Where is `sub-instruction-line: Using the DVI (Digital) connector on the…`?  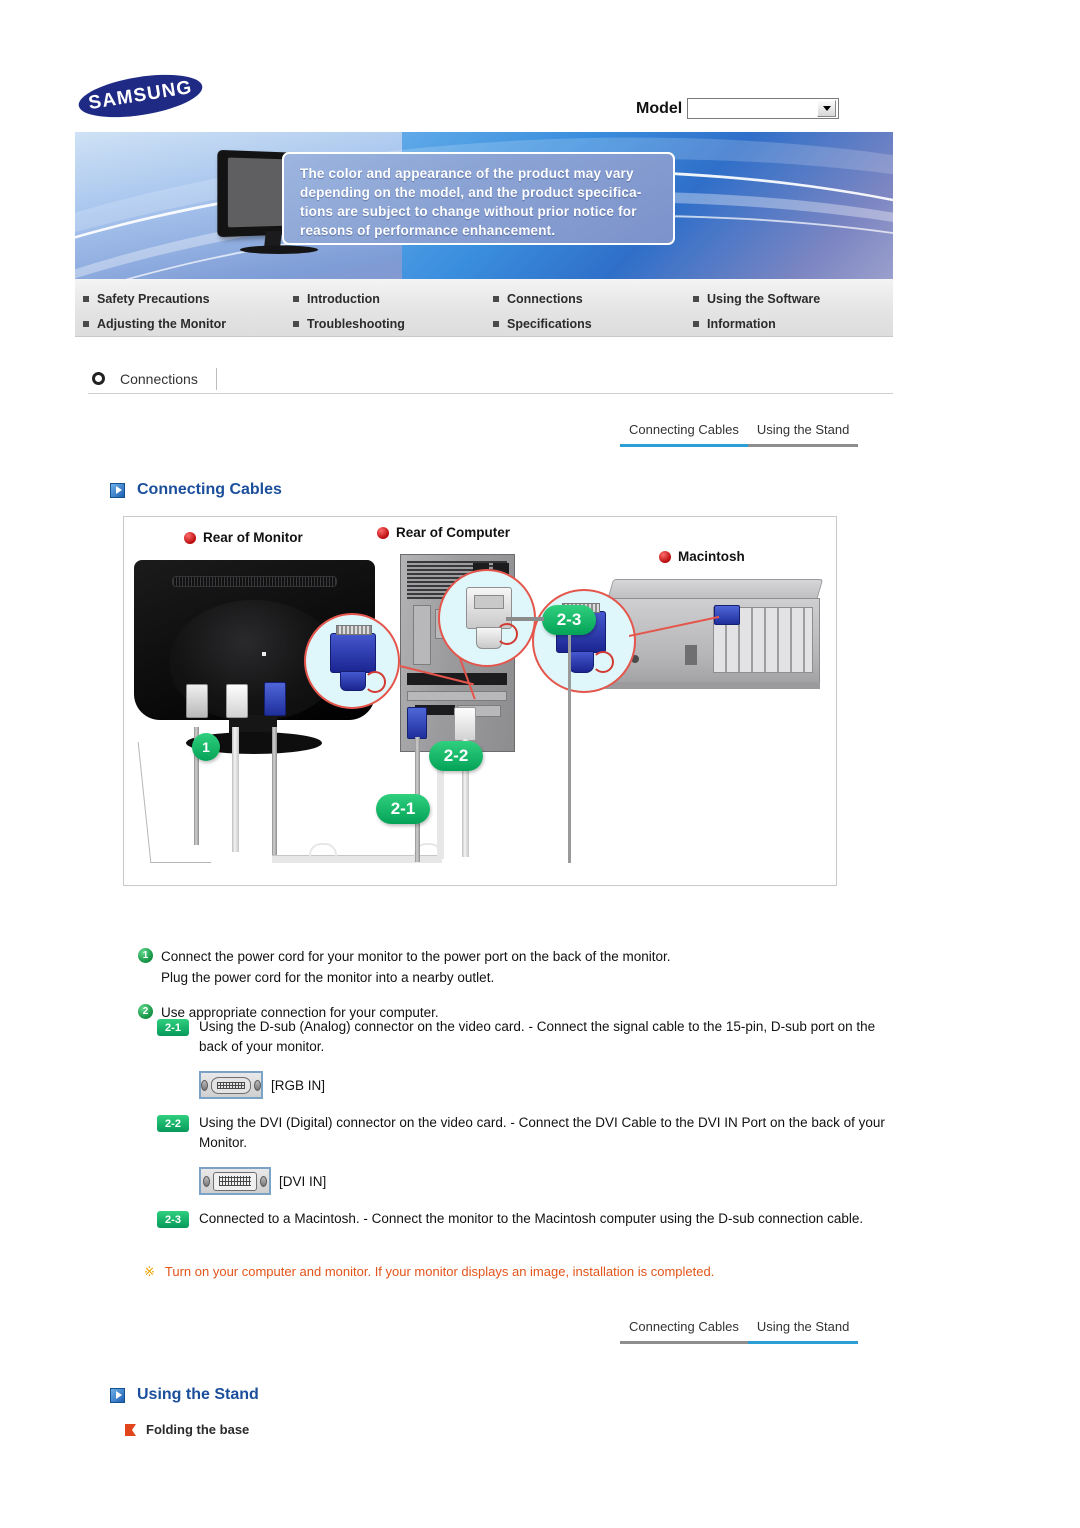
sub-instruction-line: Using the DVI (Digital) connector on the… is located at coordinates (353, 1122).